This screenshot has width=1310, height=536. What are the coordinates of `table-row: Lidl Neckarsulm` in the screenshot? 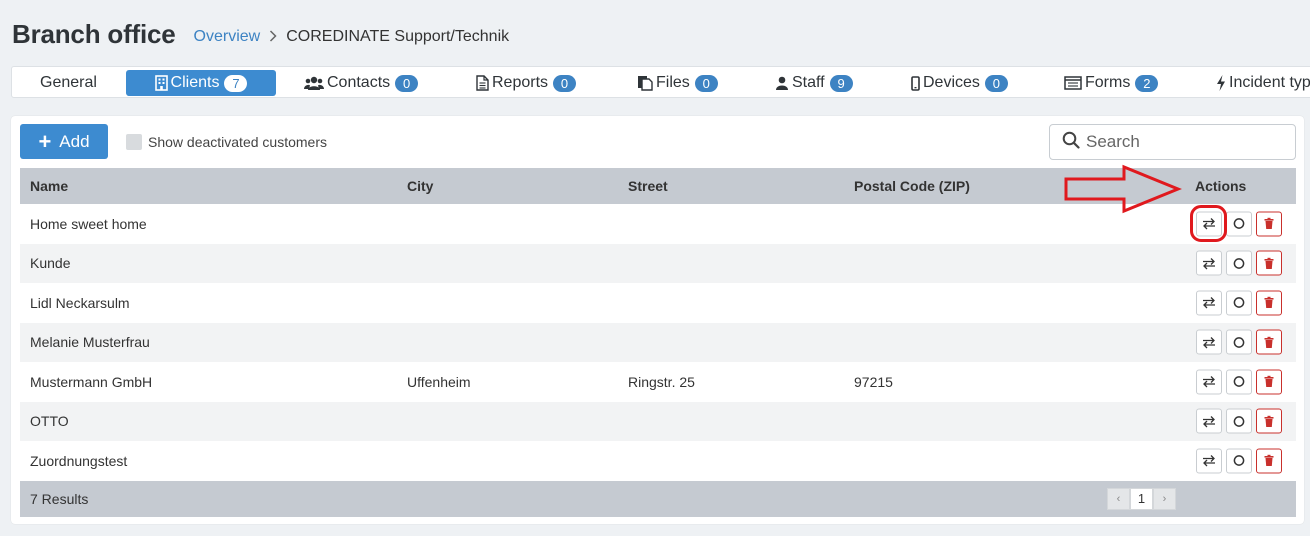 It's located at (658, 303).